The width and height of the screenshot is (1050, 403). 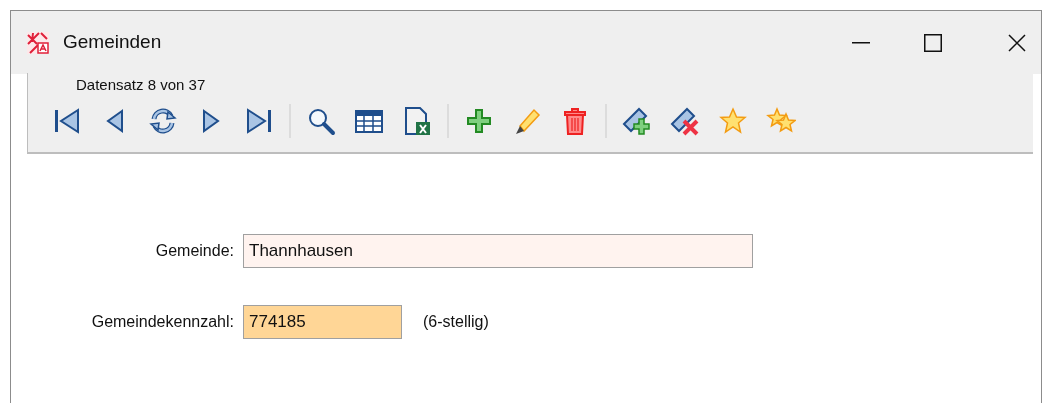 I want to click on field-label: Gemeinde:, so click(x=194, y=251).